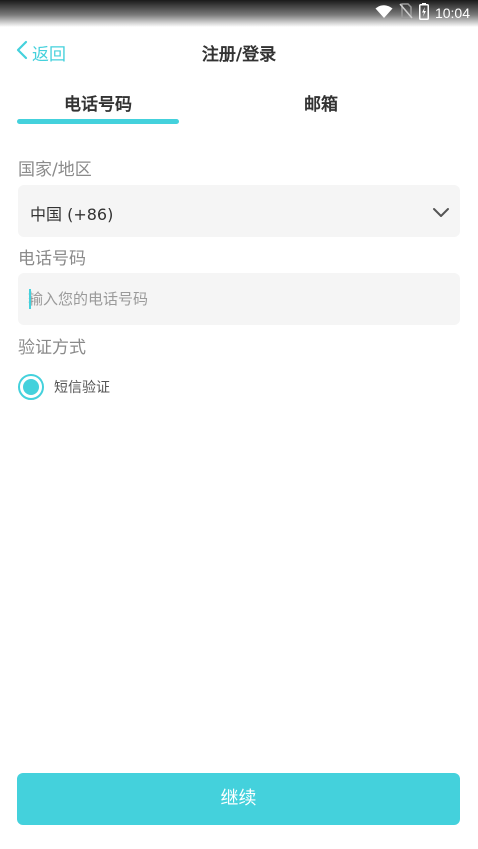  Describe the element at coordinates (52, 259) in the screenshot. I see `phone-label: 电话号码` at that location.